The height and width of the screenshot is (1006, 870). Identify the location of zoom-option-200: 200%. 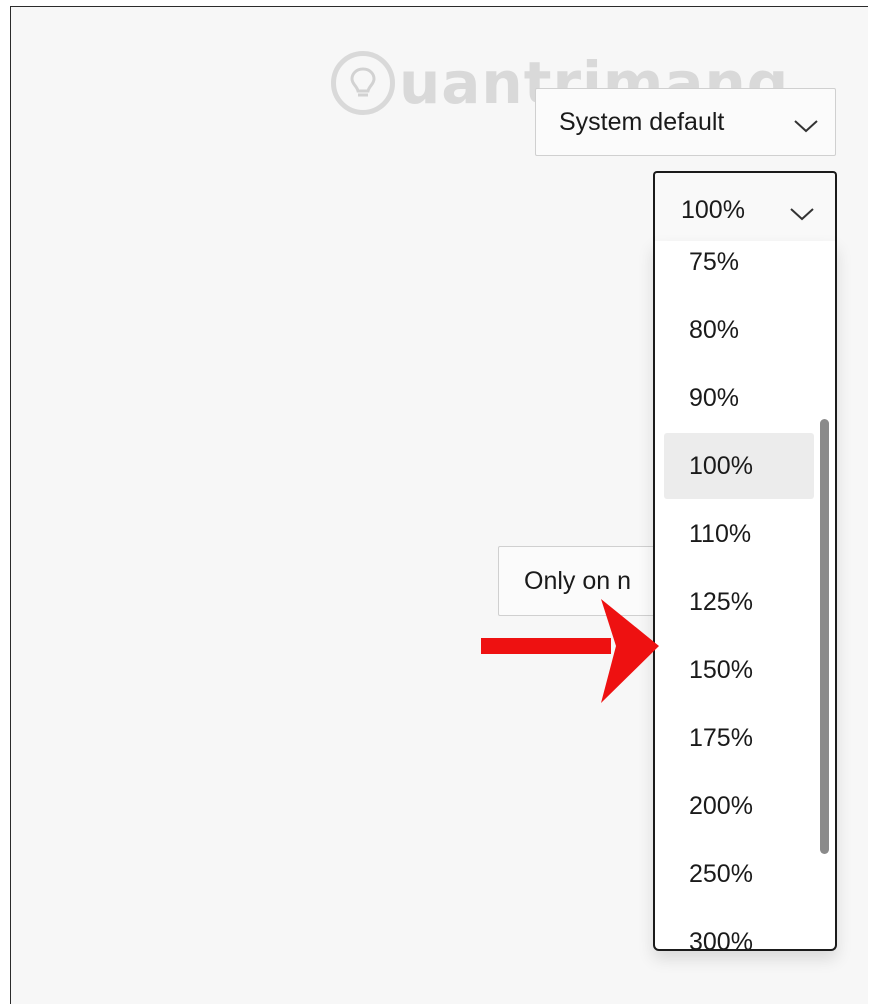
(739, 806).